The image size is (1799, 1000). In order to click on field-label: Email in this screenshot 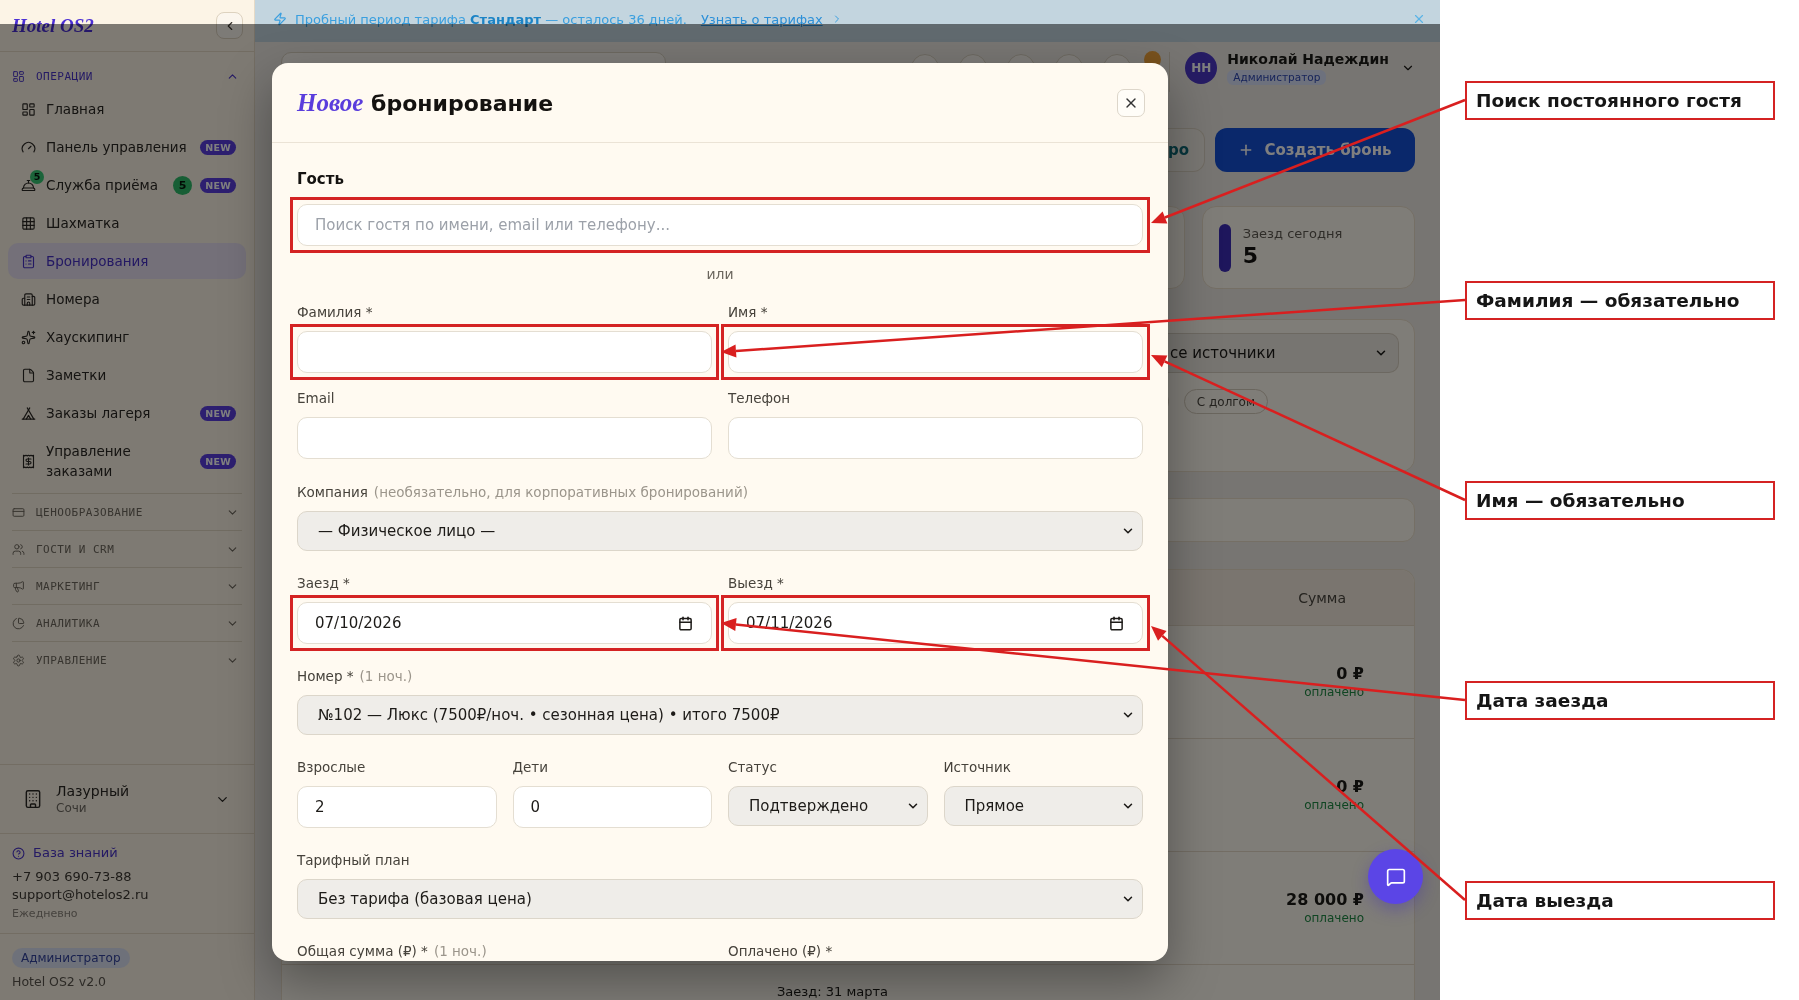, I will do `click(316, 398)`.